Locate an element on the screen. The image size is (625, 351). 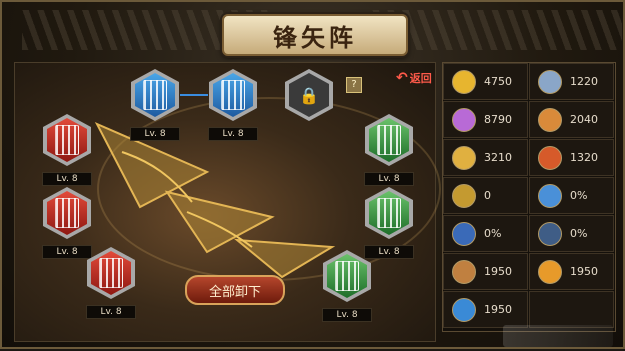
sun-burst-icon is located at coordinates (550, 271).